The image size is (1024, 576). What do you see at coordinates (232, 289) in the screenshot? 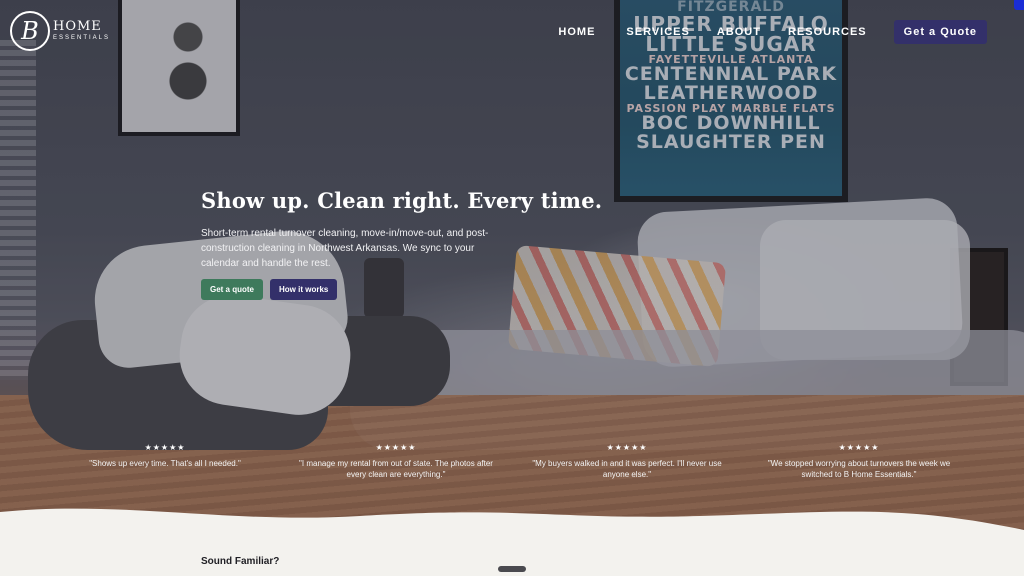
I see `get-quote-button: Get a quote` at bounding box center [232, 289].